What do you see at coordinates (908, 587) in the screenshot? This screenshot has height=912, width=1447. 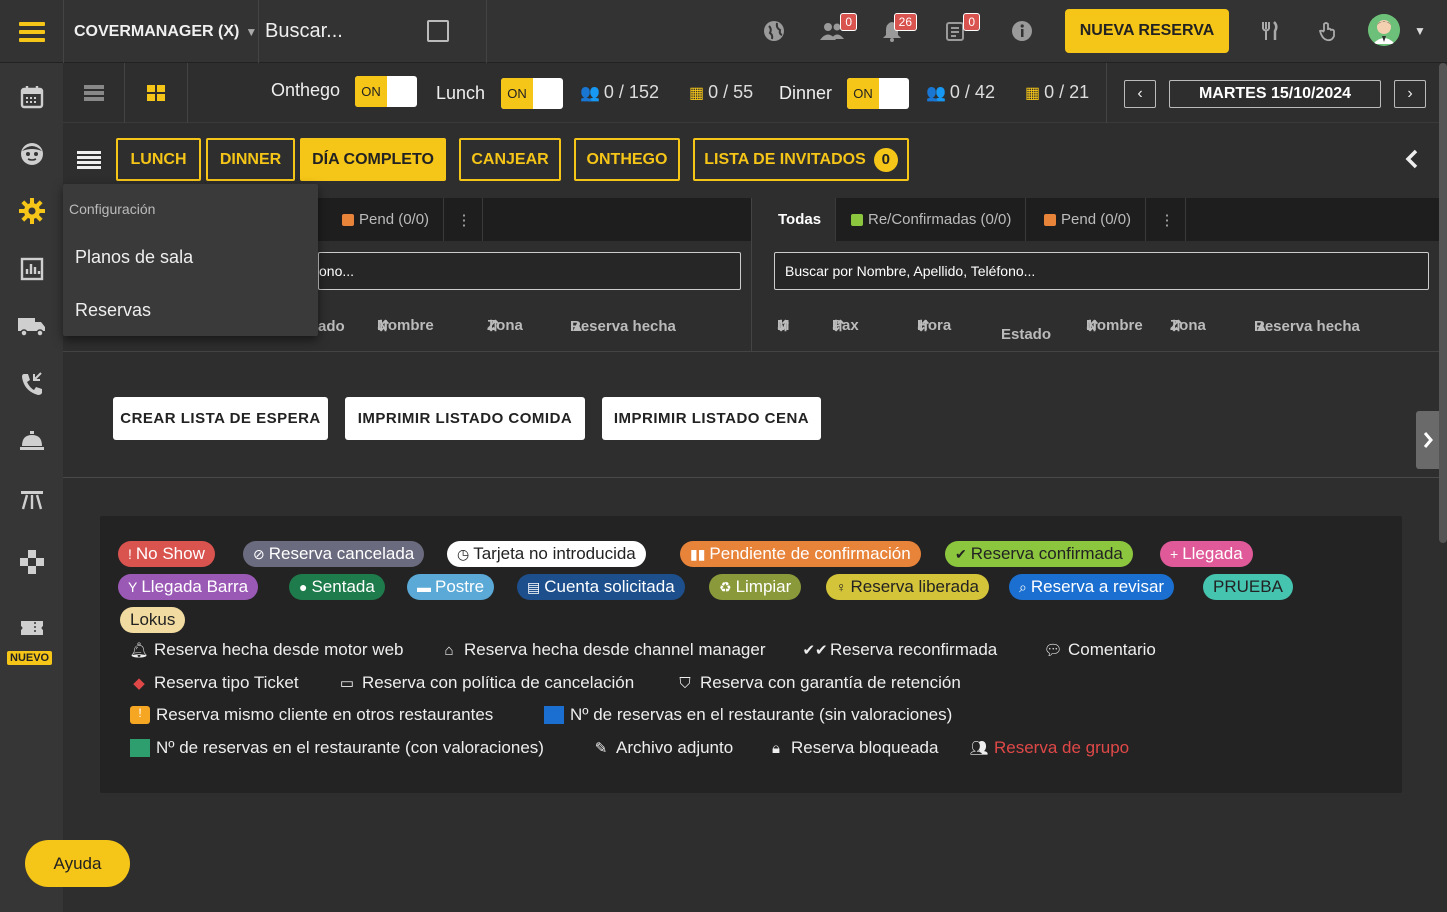 I see `legend-chip: ♀ Reserva liberada` at bounding box center [908, 587].